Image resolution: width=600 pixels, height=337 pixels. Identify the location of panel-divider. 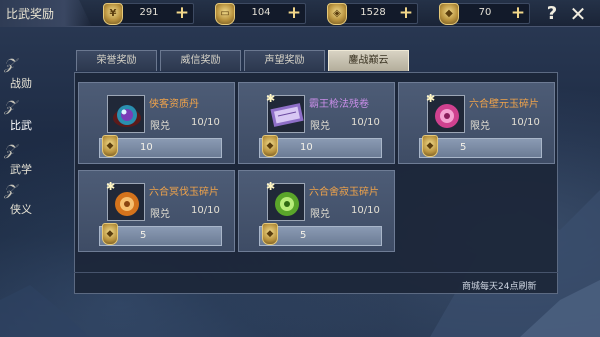
(316, 272).